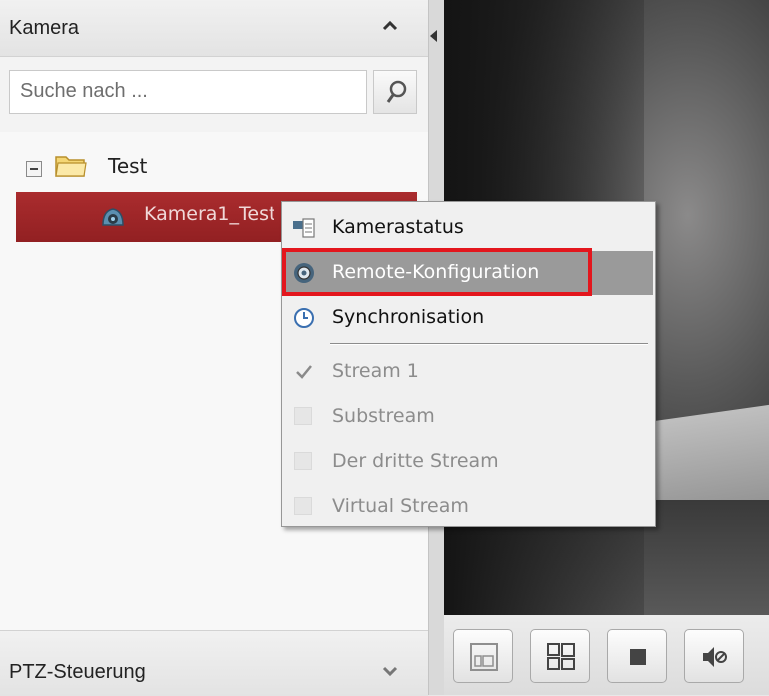 The height and width of the screenshot is (696, 769). Describe the element at coordinates (468, 228) in the screenshot. I see `menu-item-camera-status: Kamerastatus` at that location.